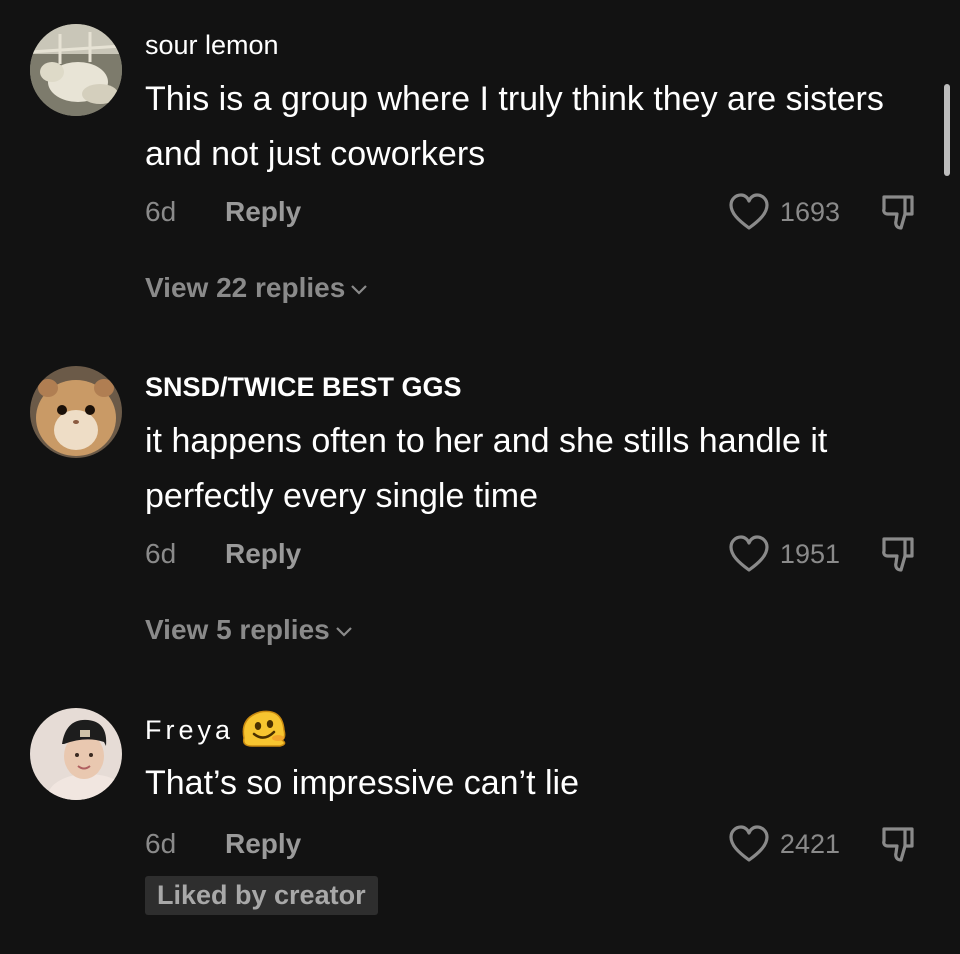 This screenshot has width=960, height=954. Describe the element at coordinates (245, 287) in the screenshot. I see `view-replies-label: View 22 replies` at that location.